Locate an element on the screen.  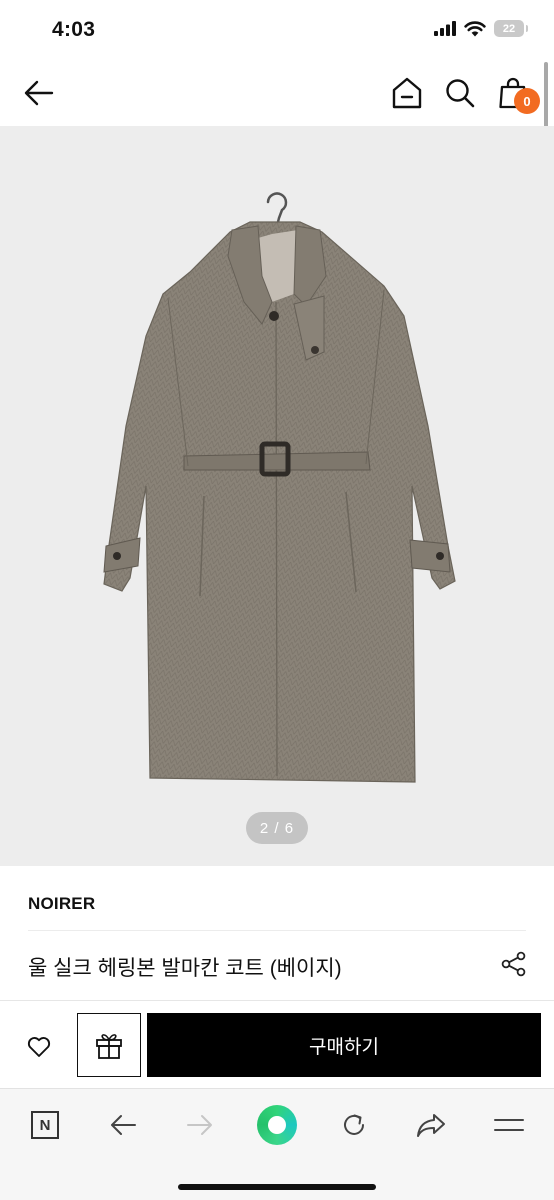
status-bar: 4:03 22 is located at coordinates (277, 30).